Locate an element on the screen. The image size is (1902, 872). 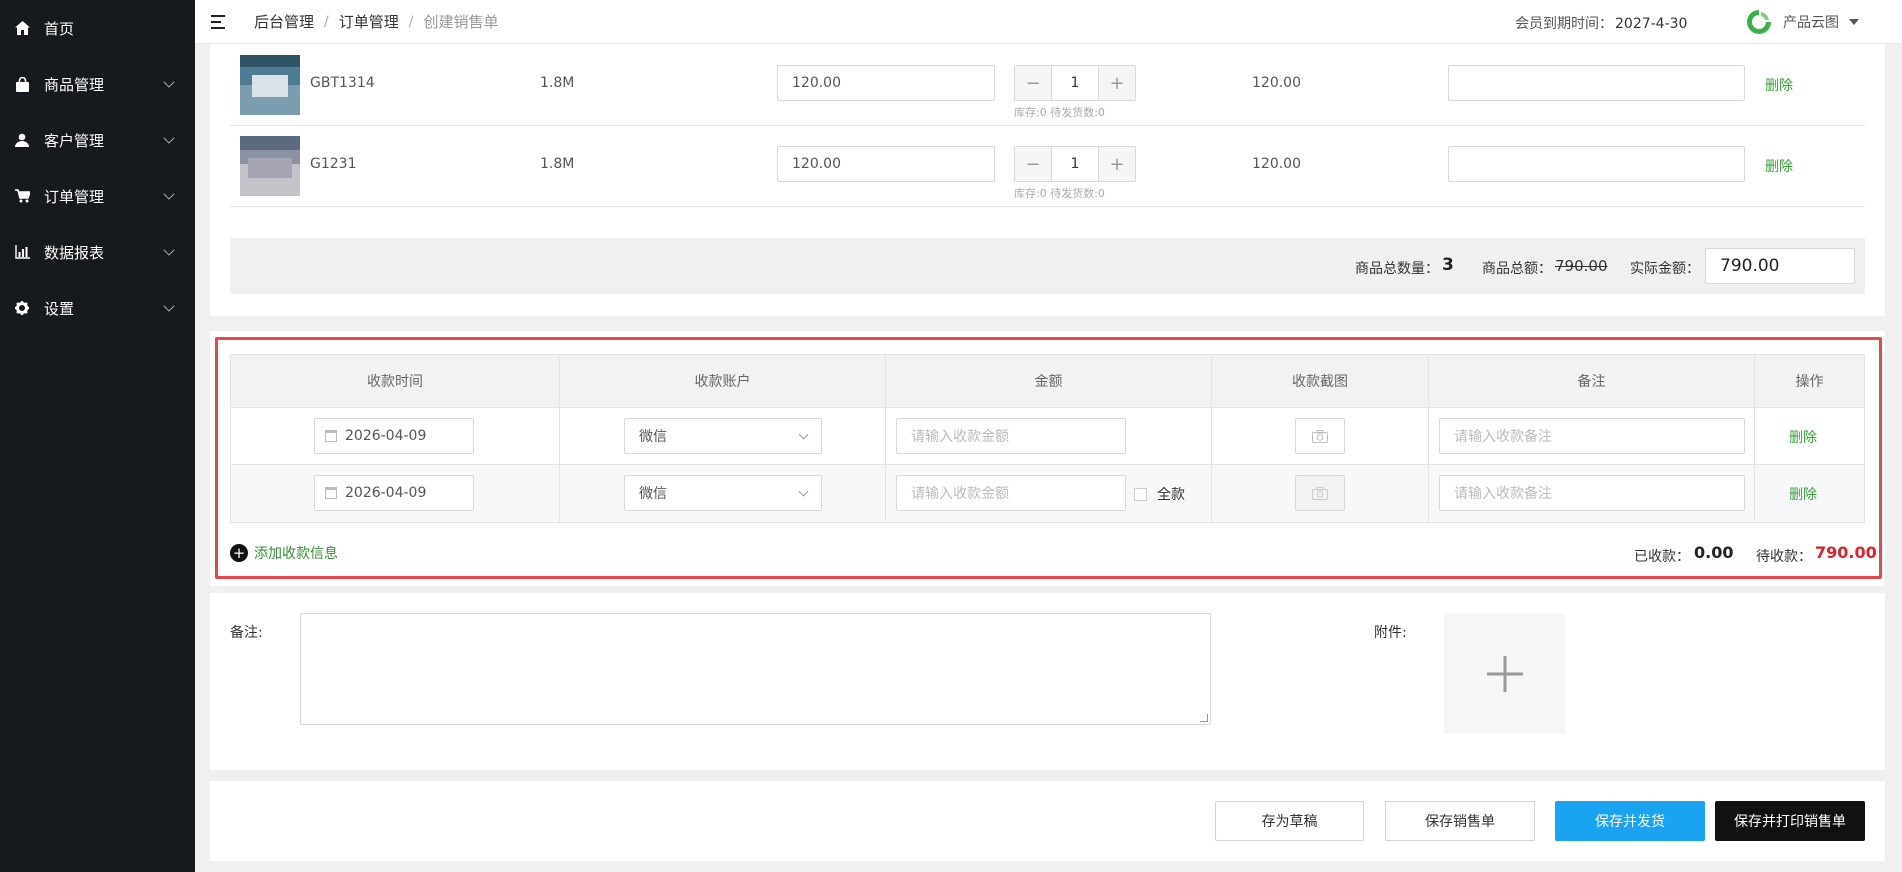
brand-menu: 产品云图 is located at coordinates (1802, 22).